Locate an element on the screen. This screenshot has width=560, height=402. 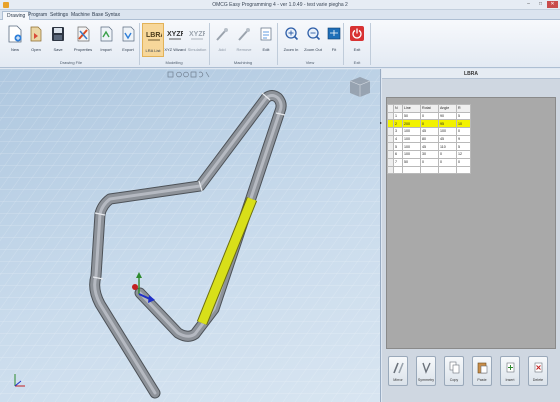
edit-label: Edit is located at coordinates (266, 49).